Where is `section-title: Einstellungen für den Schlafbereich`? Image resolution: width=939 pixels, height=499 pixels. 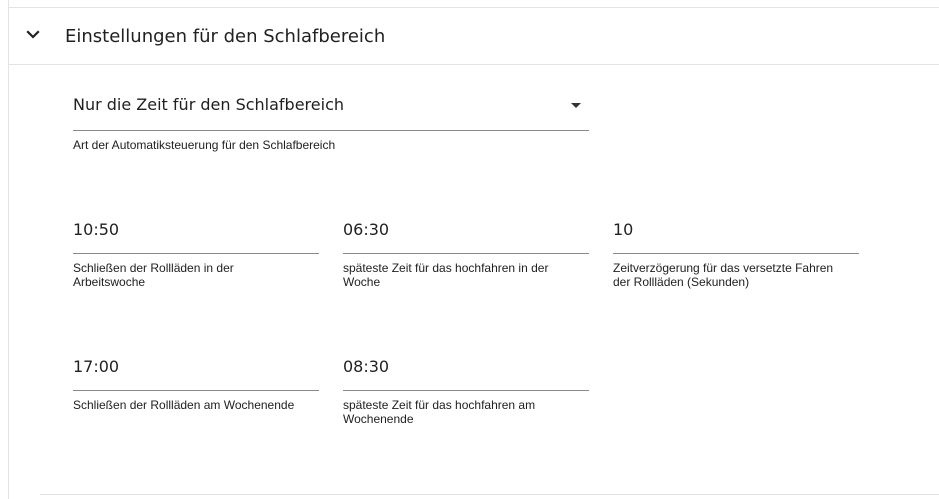
section-title: Einstellungen für den Schlafbereich is located at coordinates (225, 36).